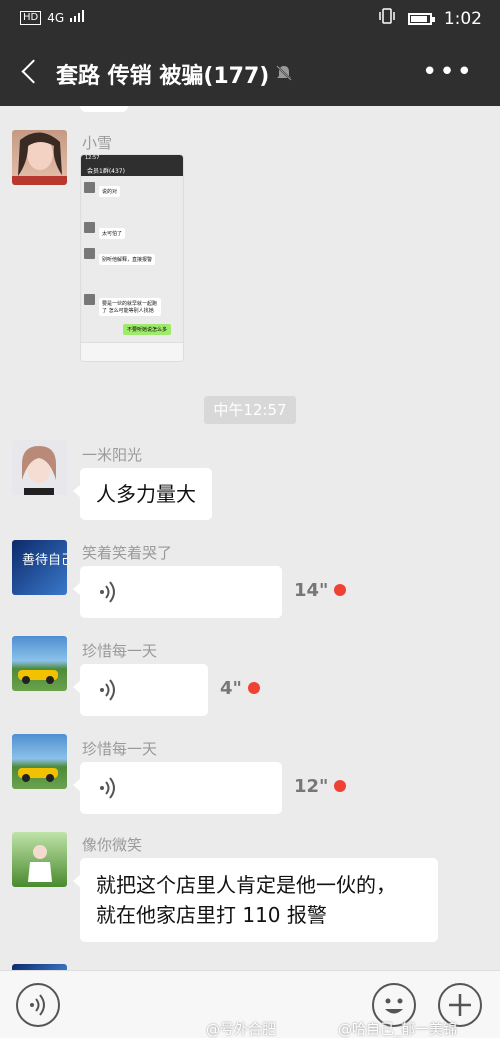  Describe the element at coordinates (231, 688) in the screenshot. I see `voice-duration: 4"` at that location.